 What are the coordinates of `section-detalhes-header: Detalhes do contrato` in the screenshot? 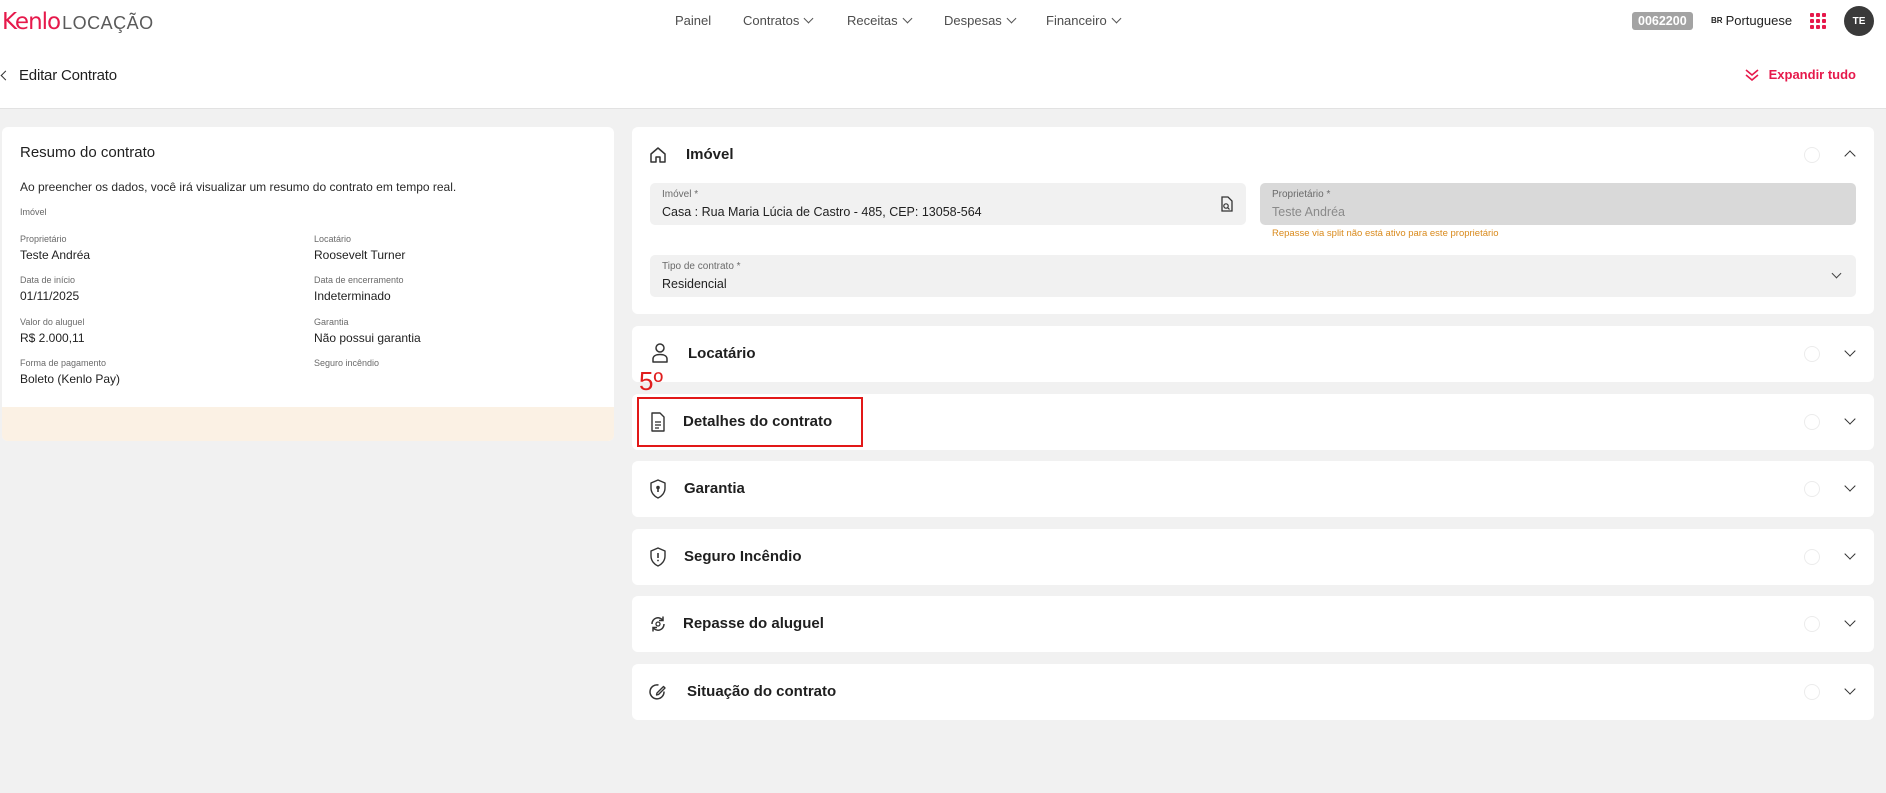 It's located at (1253, 422).